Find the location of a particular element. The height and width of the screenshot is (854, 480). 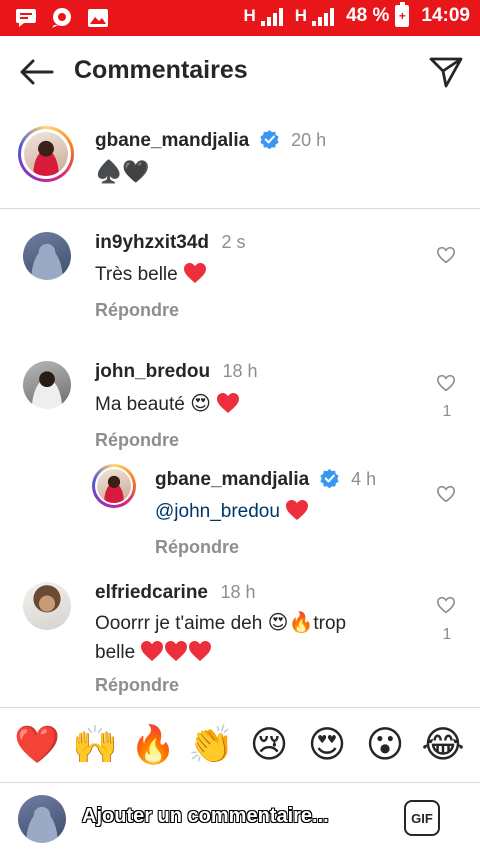

paper-plane-icon is located at coordinates (446, 72).